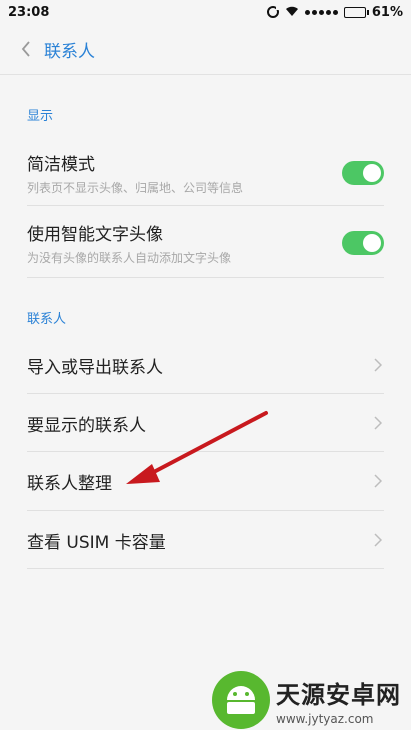 The image size is (411, 730). I want to click on smart-avatar-toggle, so click(363, 243).